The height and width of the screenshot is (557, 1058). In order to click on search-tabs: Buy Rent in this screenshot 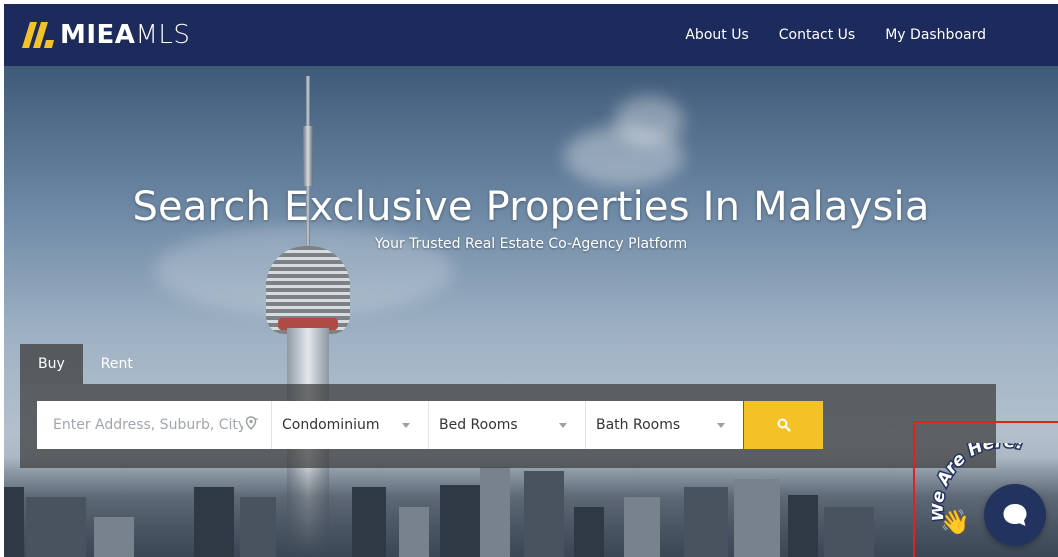, I will do `click(85, 364)`.